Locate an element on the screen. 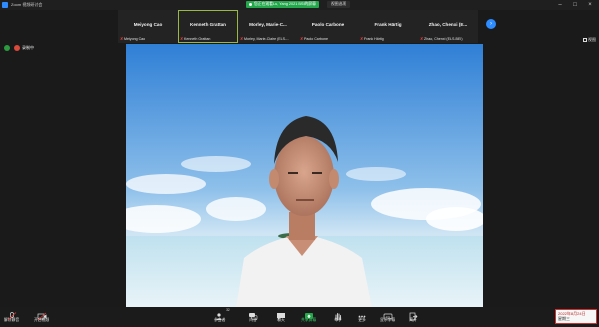  start-video-button: 开启视频 is located at coordinates (41, 315).